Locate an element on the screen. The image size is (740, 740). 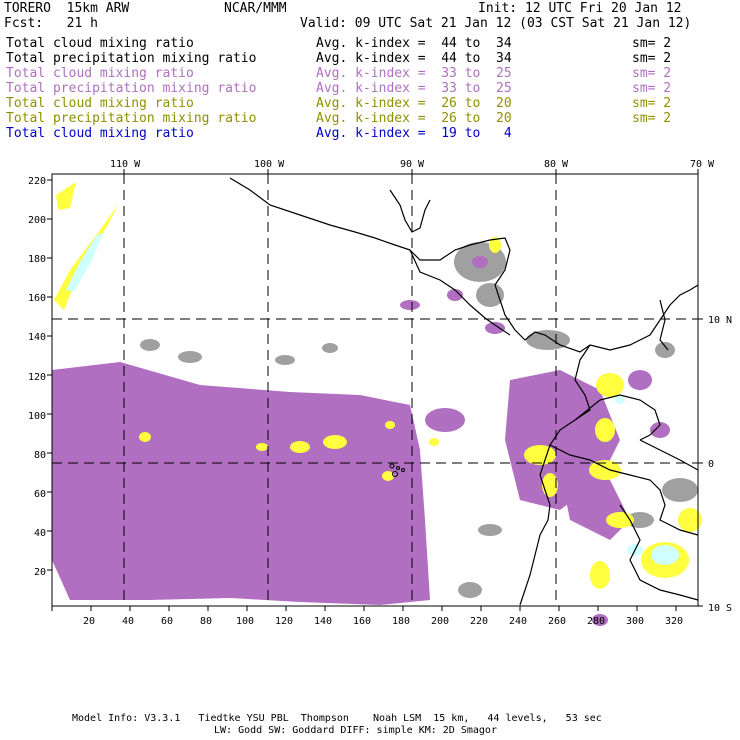
y-tick-label: 40 is located at coordinates (40, 533).